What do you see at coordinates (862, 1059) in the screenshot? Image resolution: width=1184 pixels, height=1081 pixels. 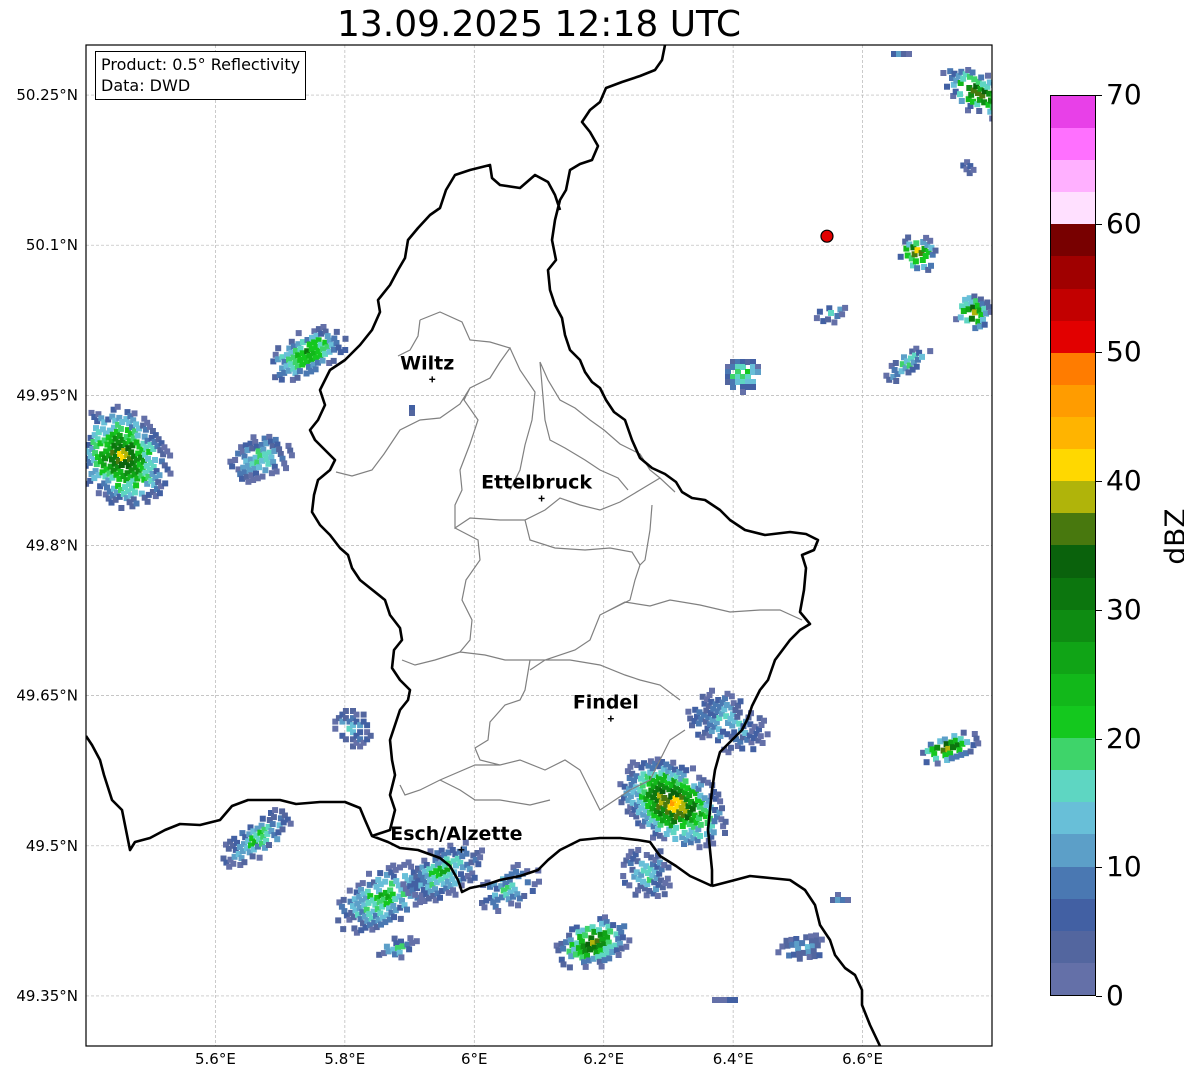 I see `lon-tick-label: 6.6°E` at bounding box center [862, 1059].